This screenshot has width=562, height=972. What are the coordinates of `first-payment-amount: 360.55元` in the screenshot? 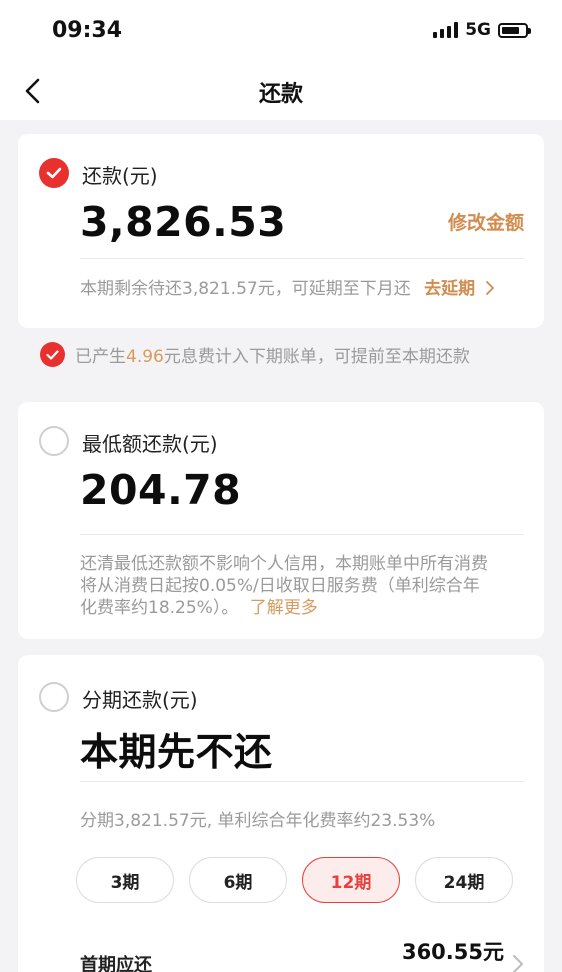 It's located at (452, 952).